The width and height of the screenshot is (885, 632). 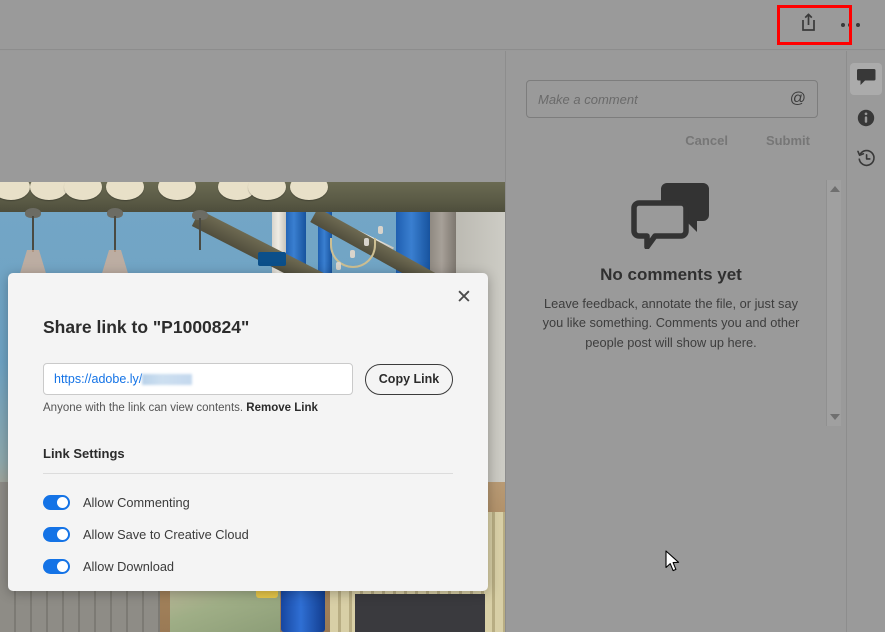 I want to click on rail-item-history, so click(x=866, y=161).